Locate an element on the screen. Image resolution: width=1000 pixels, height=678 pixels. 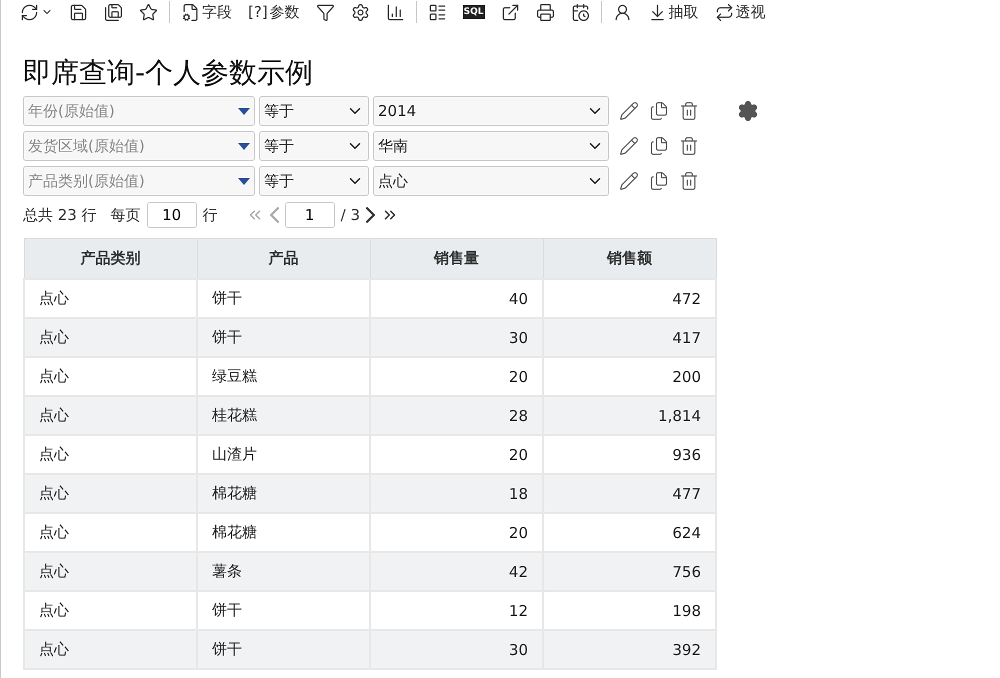
column-header: 销售量 is located at coordinates (456, 258).